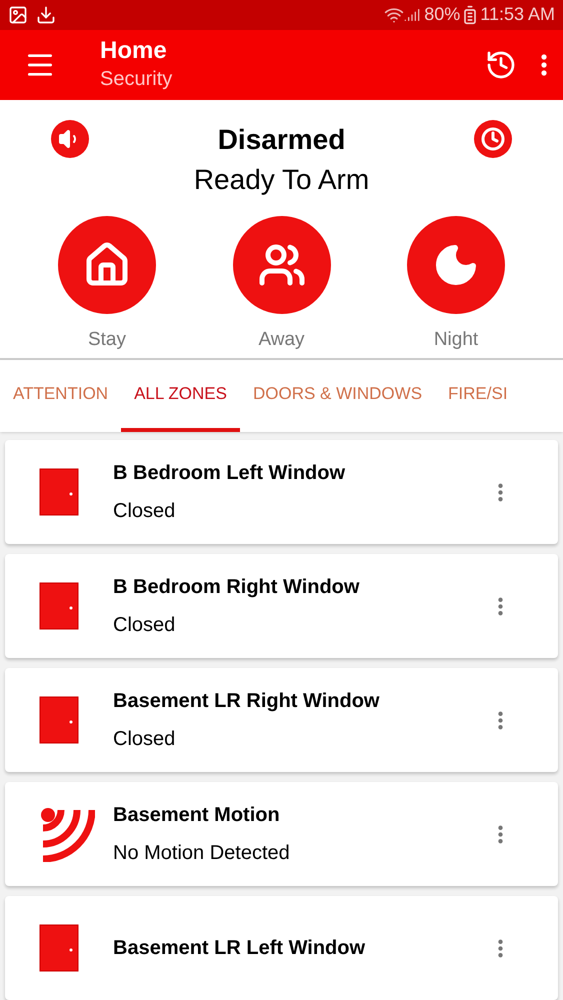  What do you see at coordinates (107, 340) in the screenshot?
I see `arm-mode-label: Stay` at bounding box center [107, 340].